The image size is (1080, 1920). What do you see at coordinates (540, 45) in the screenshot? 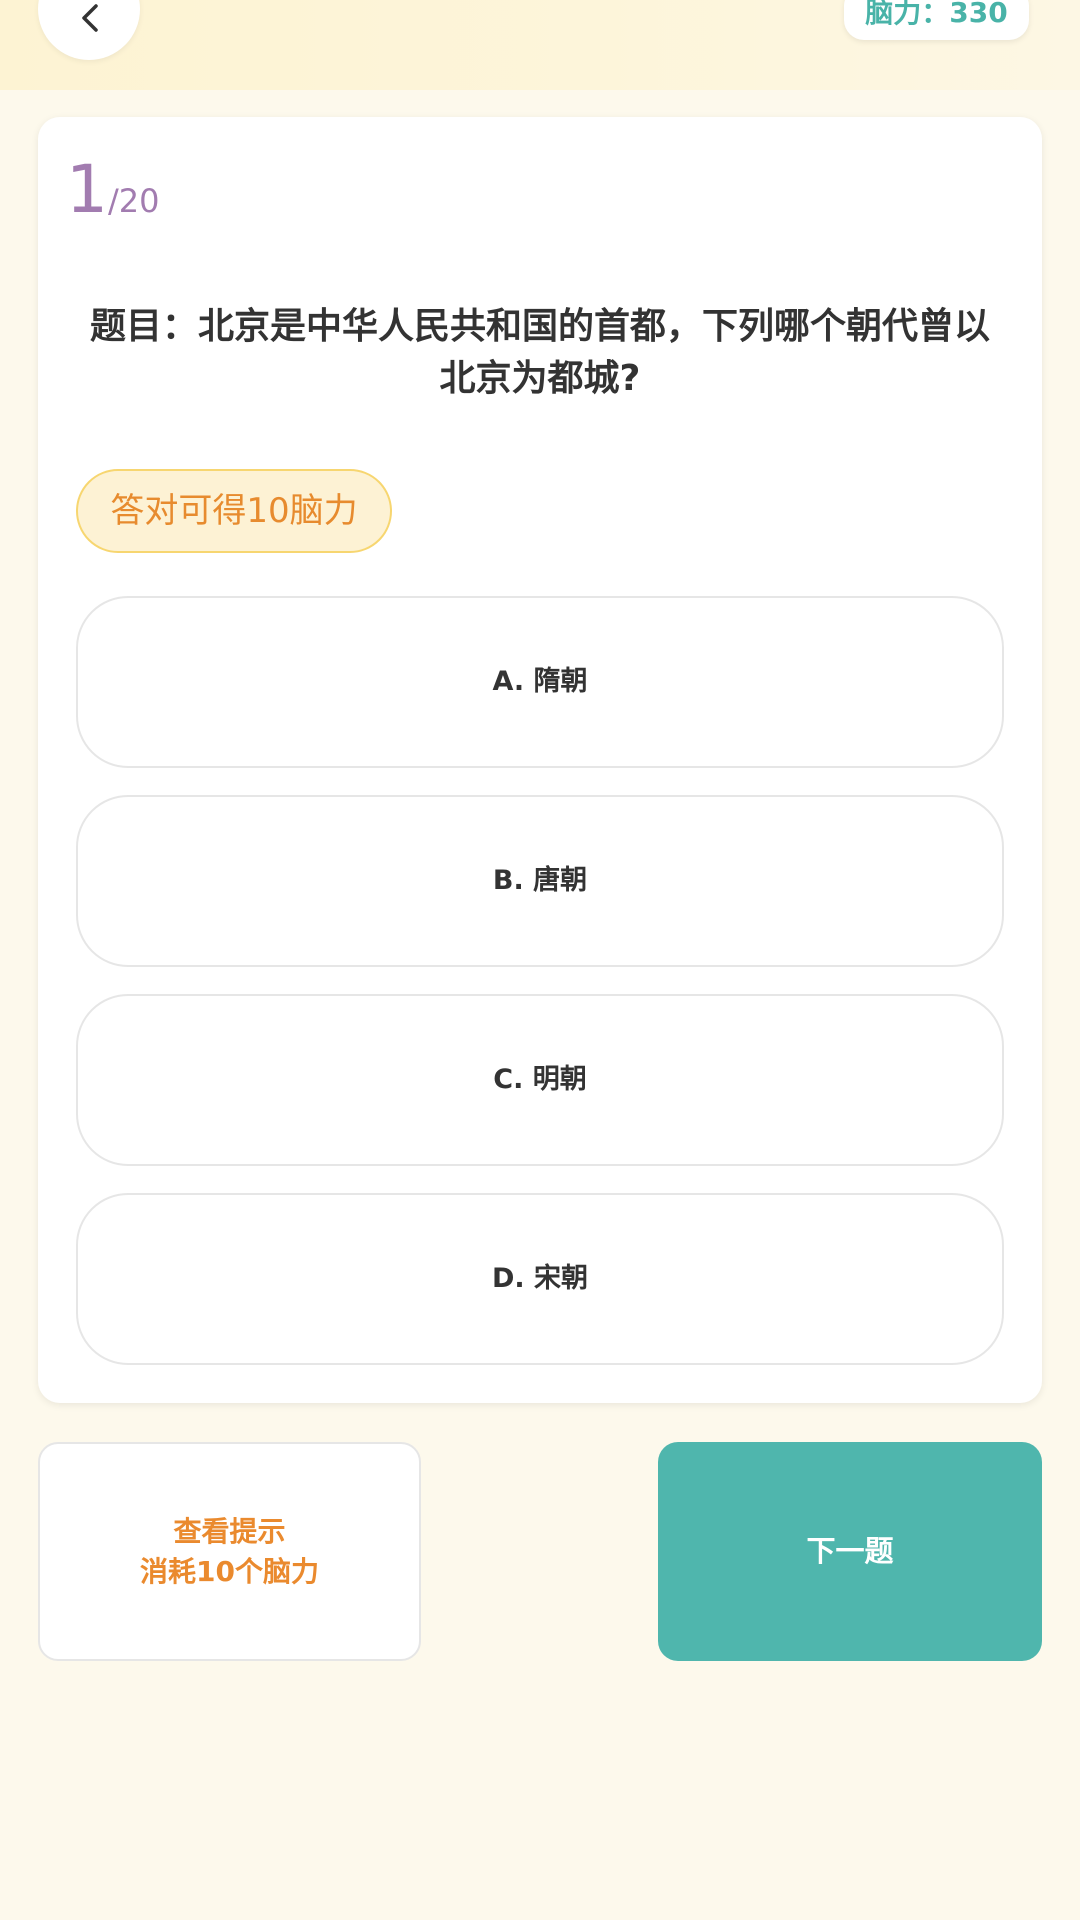
I see `top-bar: 脑力：330` at bounding box center [540, 45].